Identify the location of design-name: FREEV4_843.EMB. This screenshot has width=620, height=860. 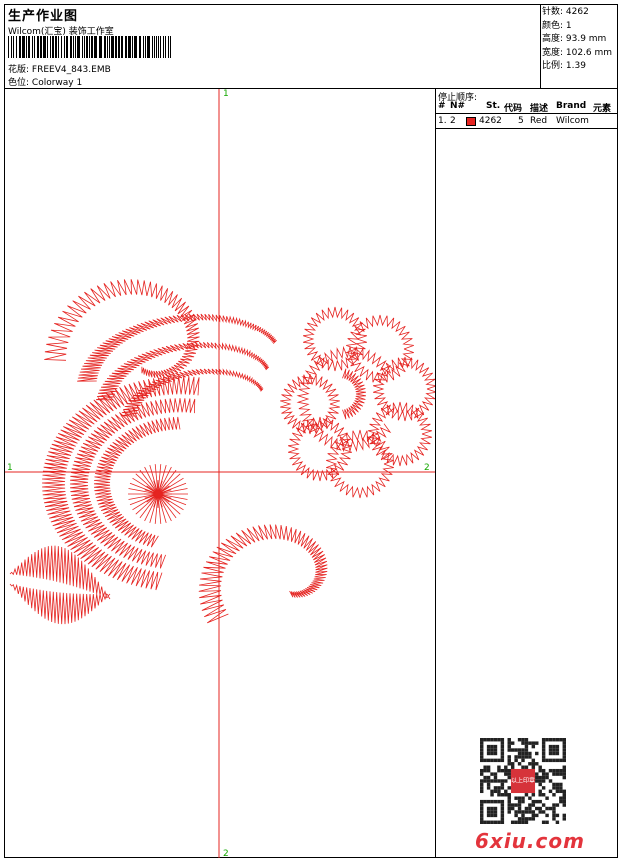
(71, 70).